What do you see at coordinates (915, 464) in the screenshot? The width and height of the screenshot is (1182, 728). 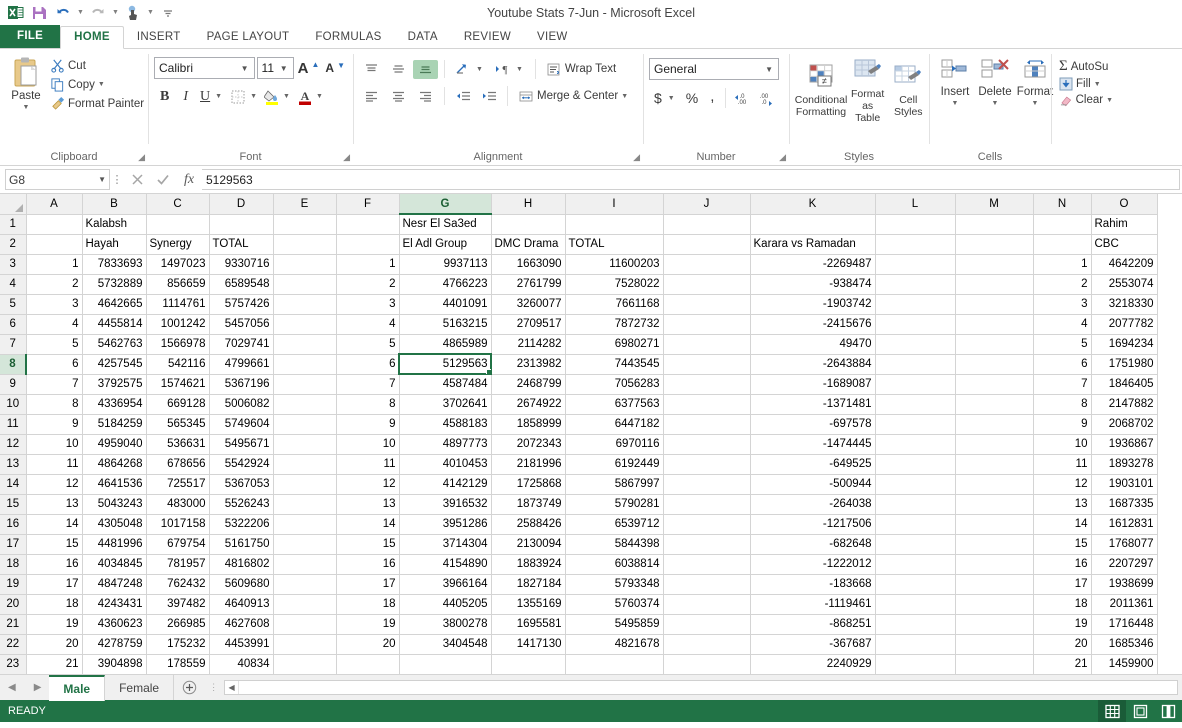 I see `cell-l13` at bounding box center [915, 464].